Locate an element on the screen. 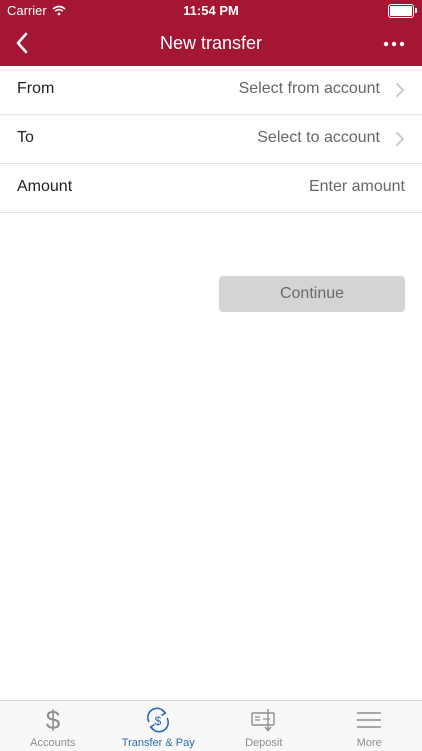 The image size is (422, 751). tab-bar: $ Accounts $ Transfer & Pay is located at coordinates (211, 725).